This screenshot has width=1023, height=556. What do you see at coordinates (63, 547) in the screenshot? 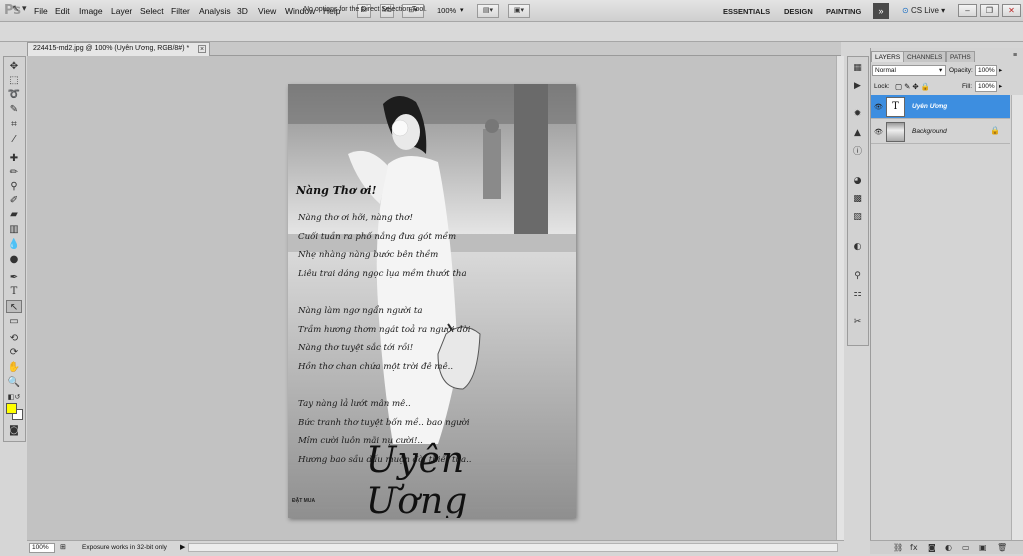
I see `status-info-icon: ⊞` at bounding box center [63, 547].